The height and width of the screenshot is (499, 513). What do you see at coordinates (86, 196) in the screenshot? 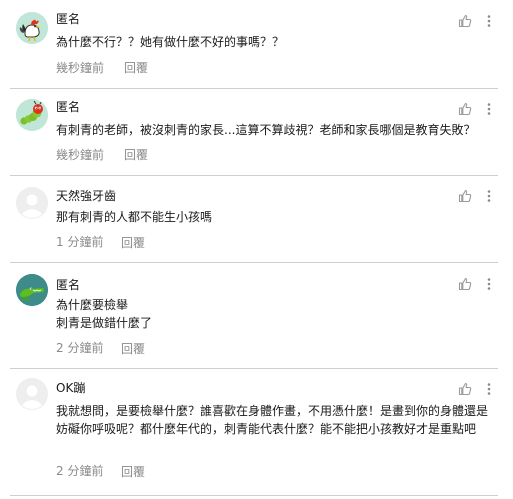
I see `comment-author: 天然強牙齒` at bounding box center [86, 196].